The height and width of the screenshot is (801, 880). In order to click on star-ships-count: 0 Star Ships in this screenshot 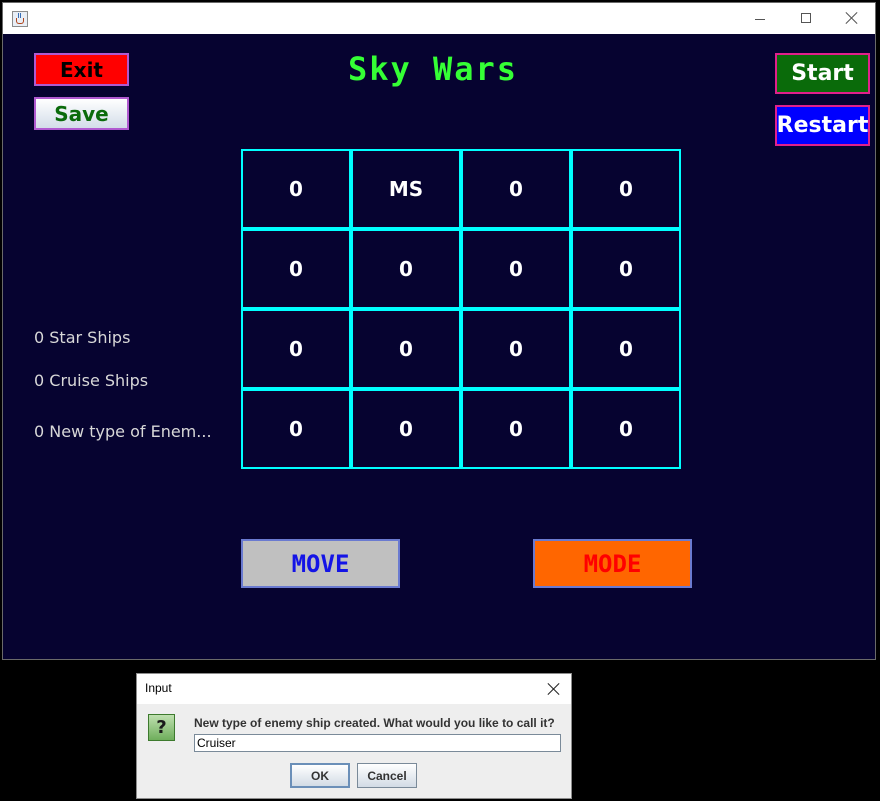, I will do `click(82, 337)`.